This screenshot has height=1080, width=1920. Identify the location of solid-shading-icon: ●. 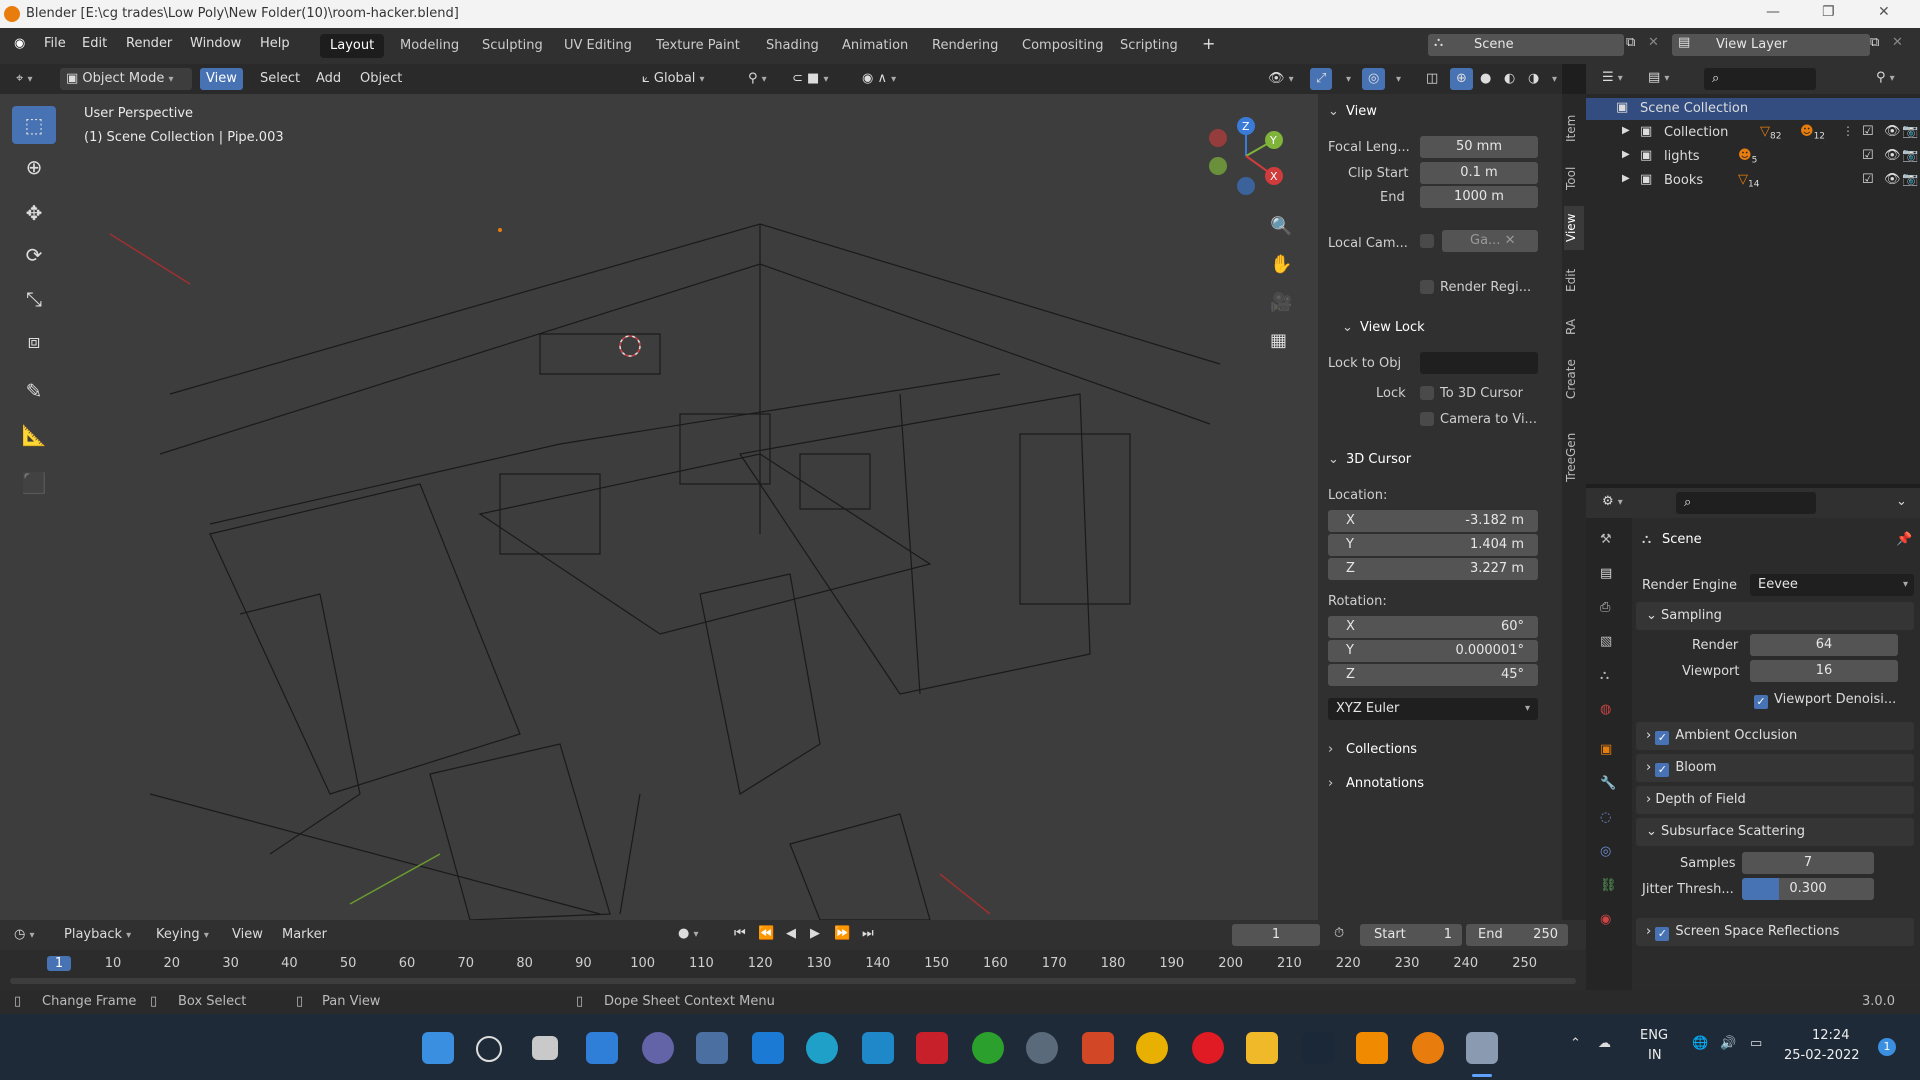
(1485, 79).